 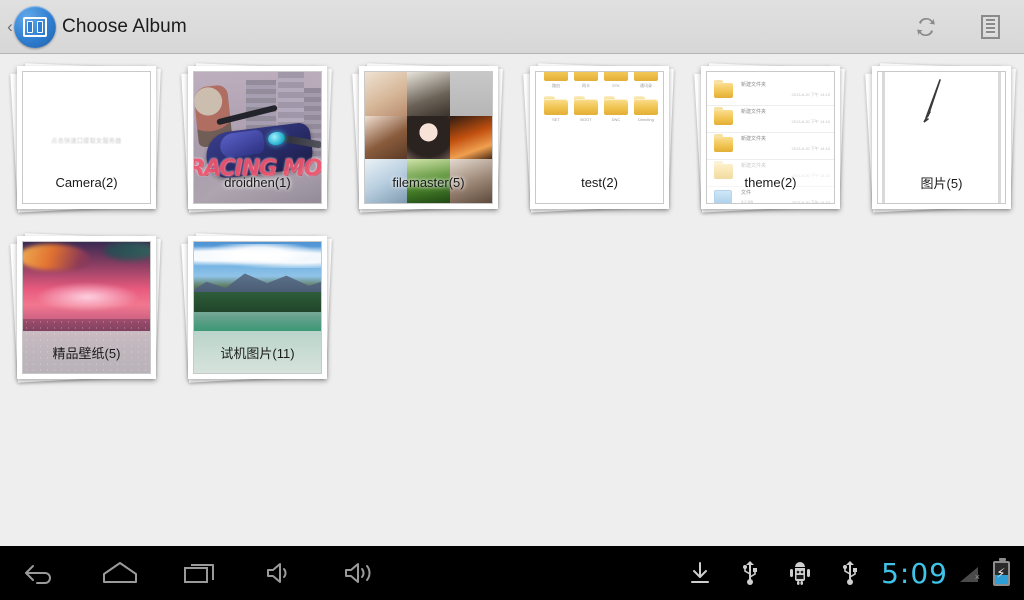 I want to click on album-label: filemaster(5), so click(x=428, y=182).